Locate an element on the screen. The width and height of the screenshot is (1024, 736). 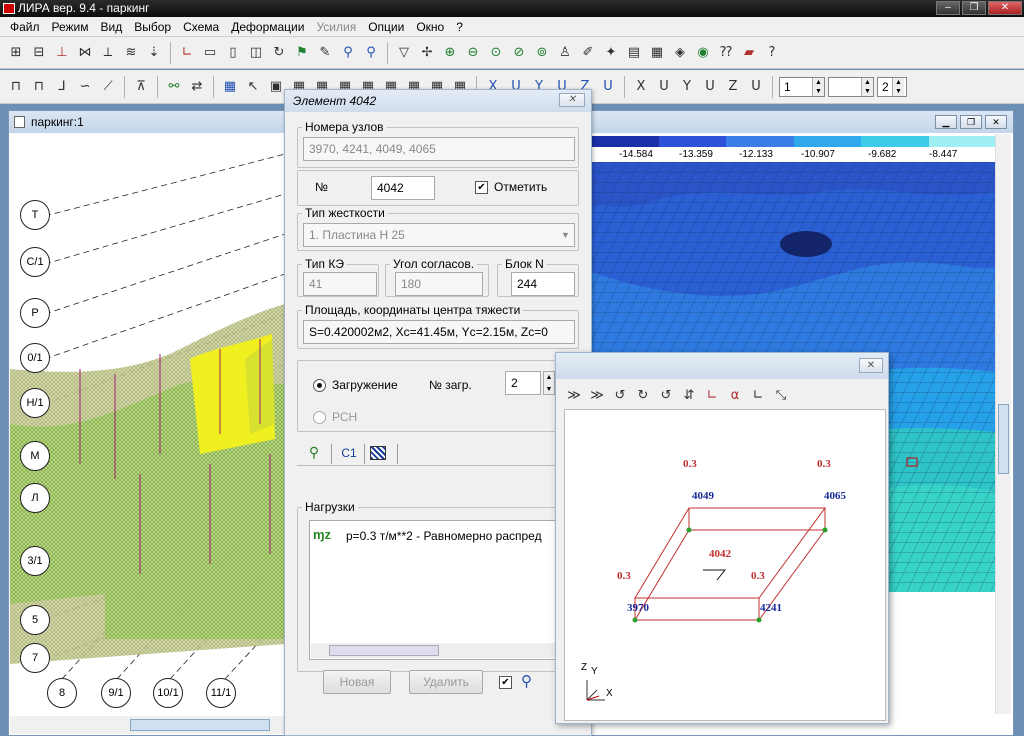
query-icon: ⁇ is located at coordinates (726, 53).